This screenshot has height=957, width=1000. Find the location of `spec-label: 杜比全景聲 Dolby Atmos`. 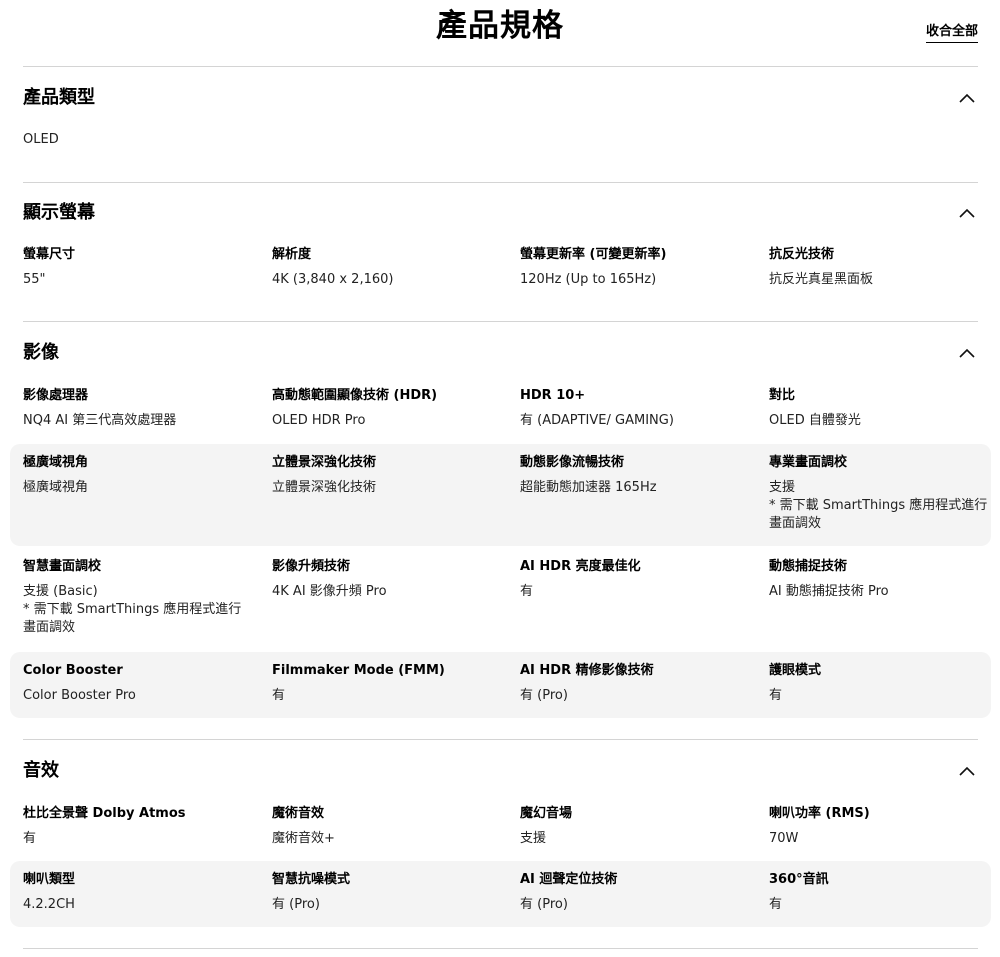

spec-label: 杜比全景聲 Dolby Atmos is located at coordinates (104, 813).